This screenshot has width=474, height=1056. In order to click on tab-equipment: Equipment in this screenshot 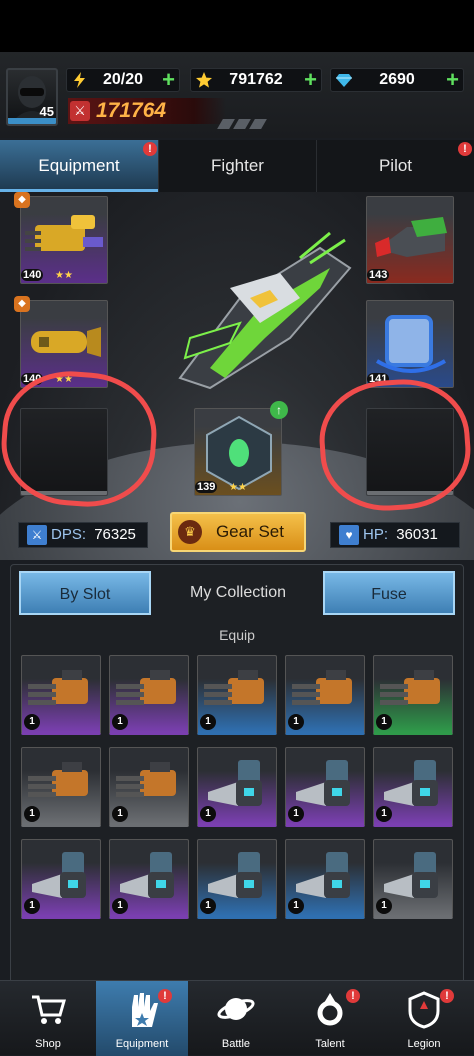, I will do `click(79, 166)`.